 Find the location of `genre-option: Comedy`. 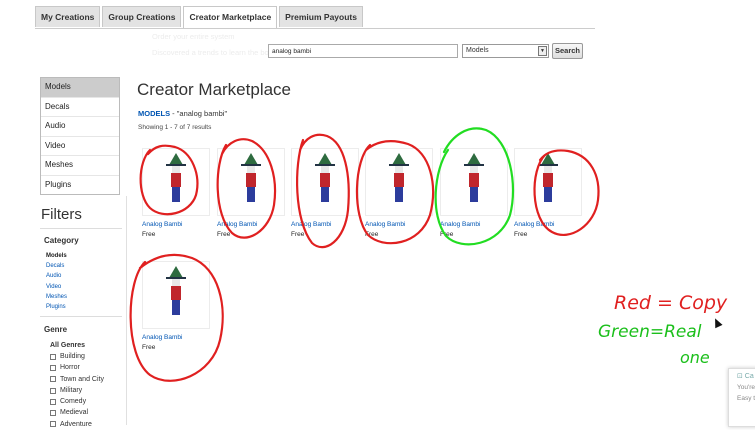

genre-option: Comedy is located at coordinates (77, 401).